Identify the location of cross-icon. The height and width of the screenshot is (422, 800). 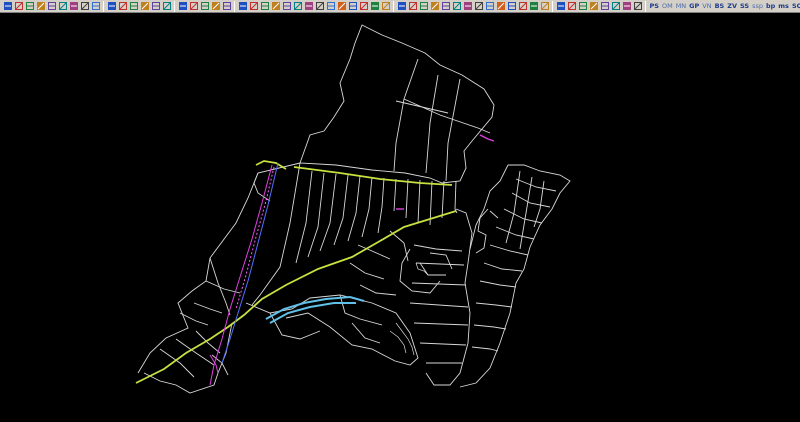
(320, 6).